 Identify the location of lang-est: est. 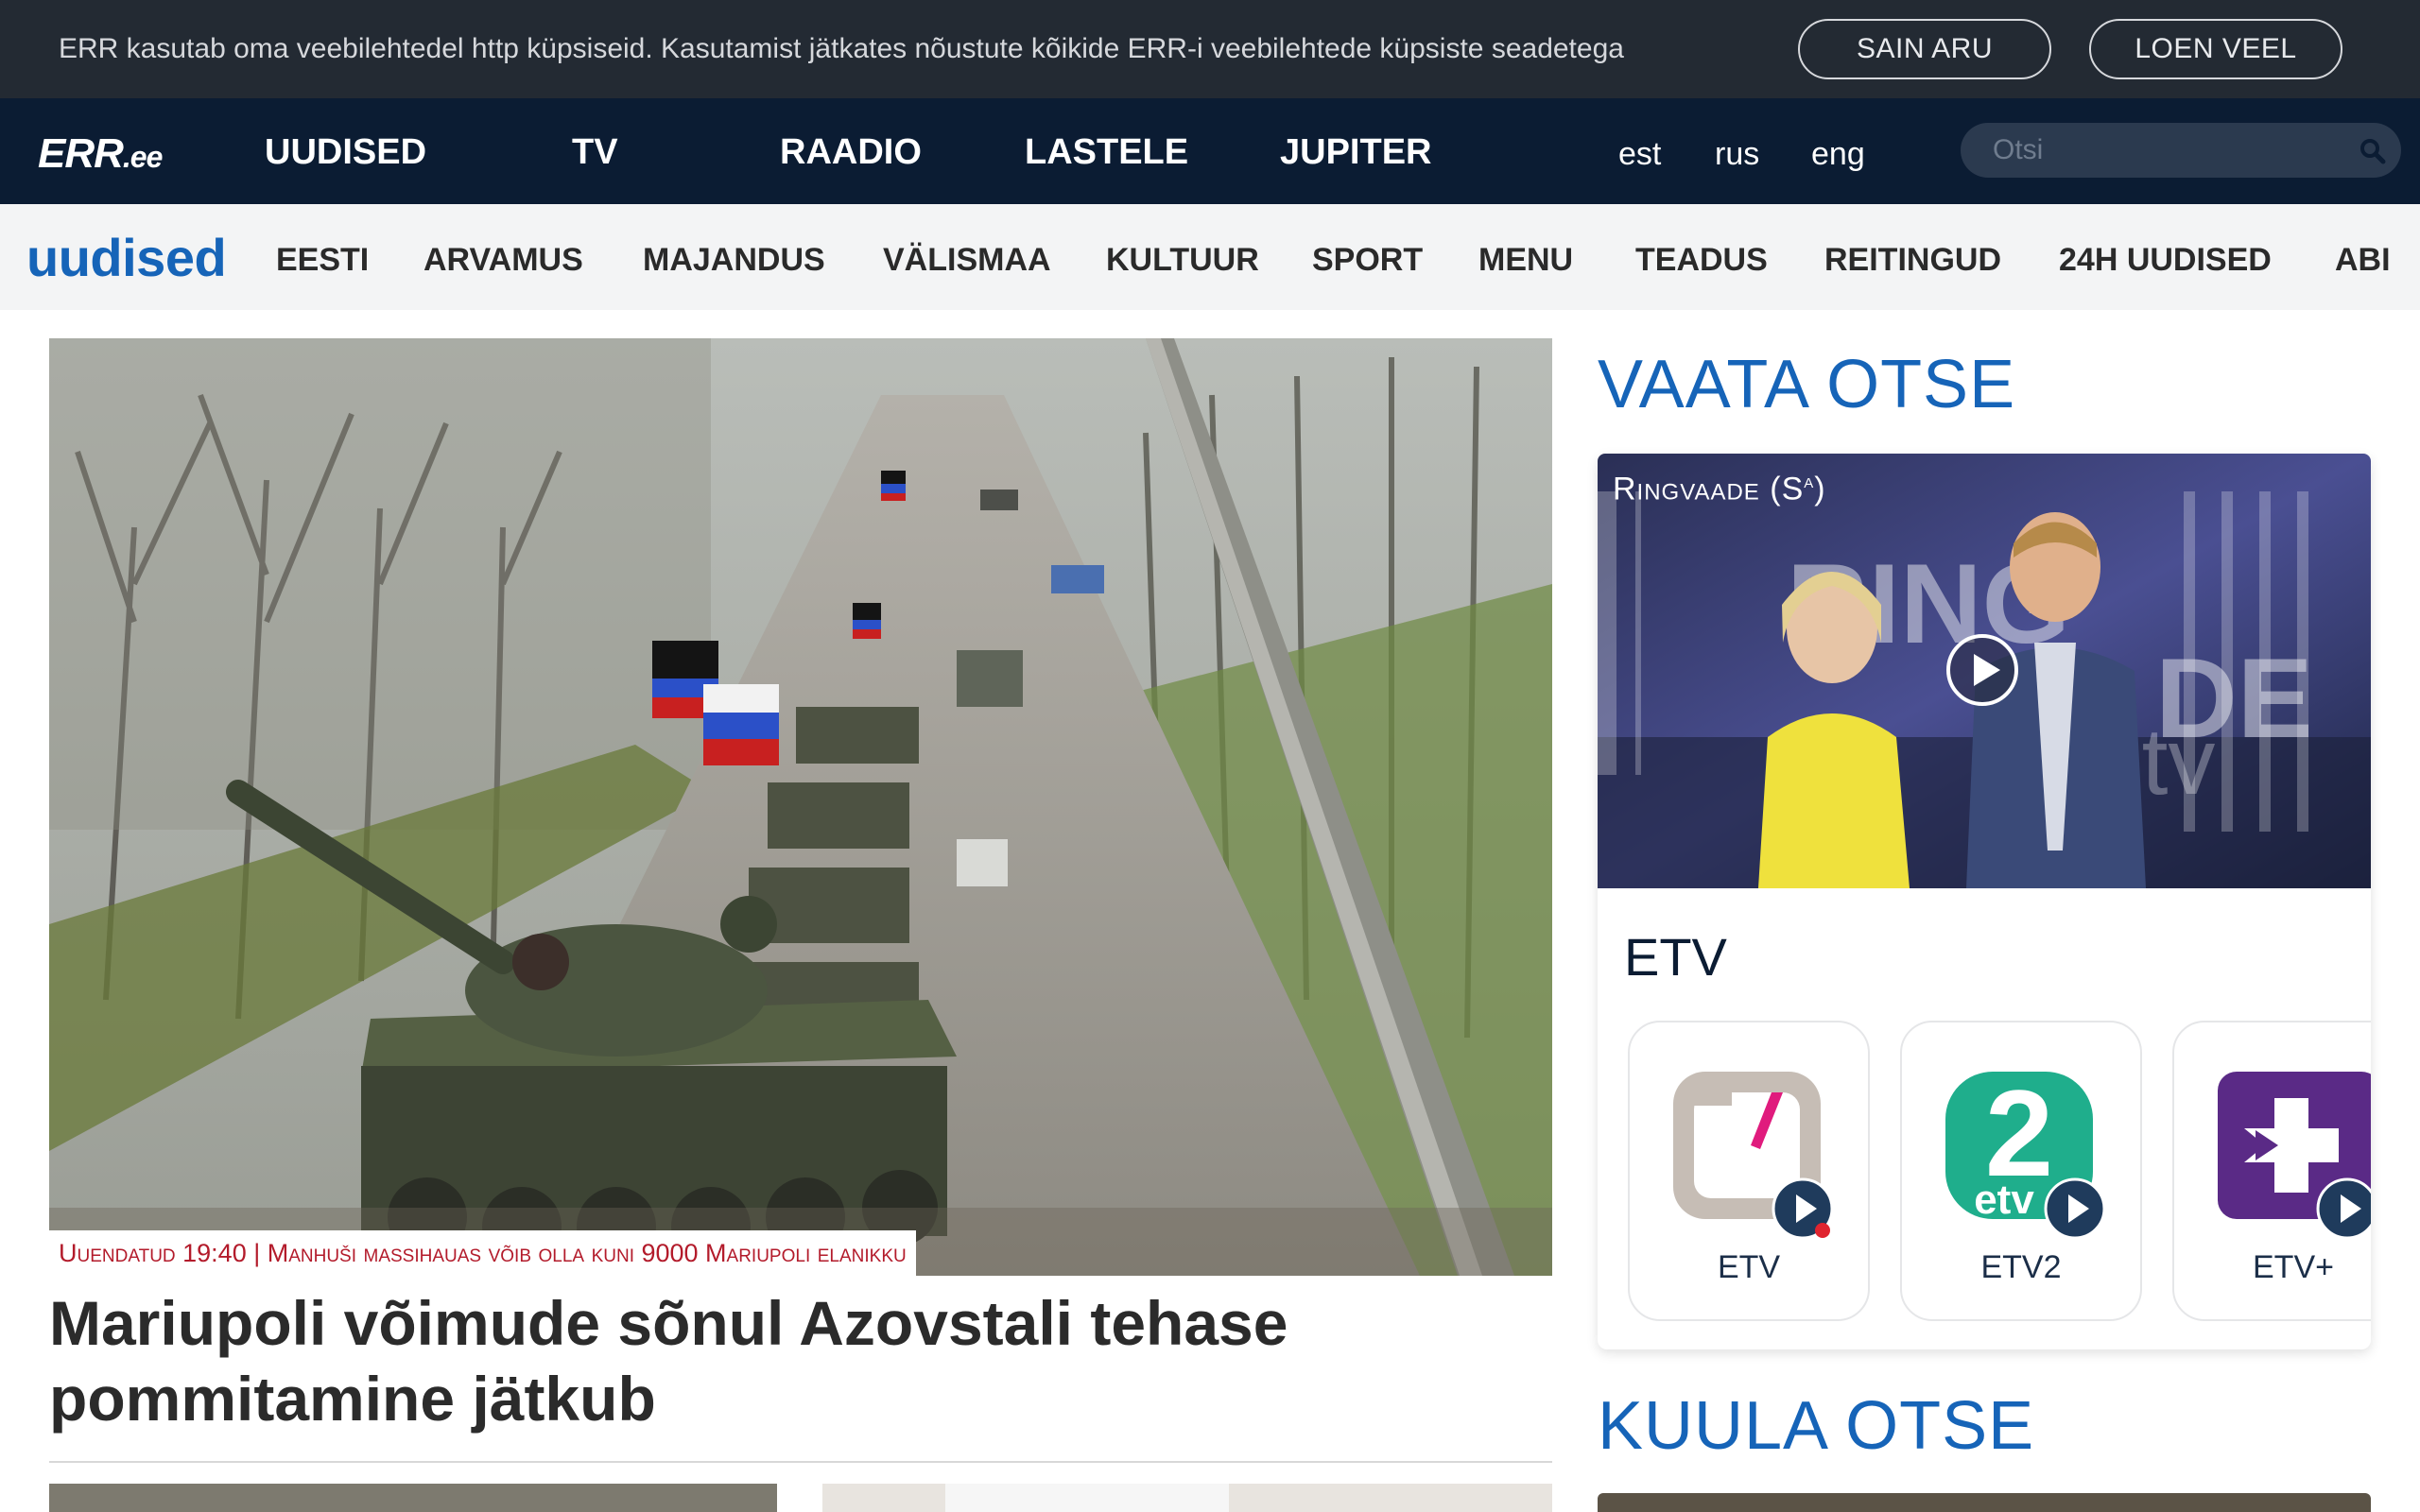
(1639, 154).